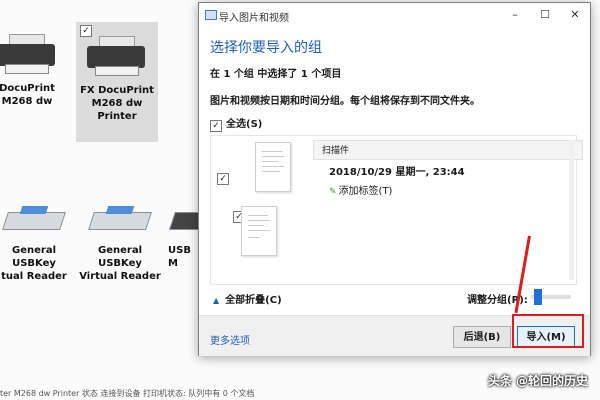 Image resolution: width=600 pixels, height=400 pixels. What do you see at coordinates (538, 297) in the screenshot?
I see `slider-thumb` at bounding box center [538, 297].